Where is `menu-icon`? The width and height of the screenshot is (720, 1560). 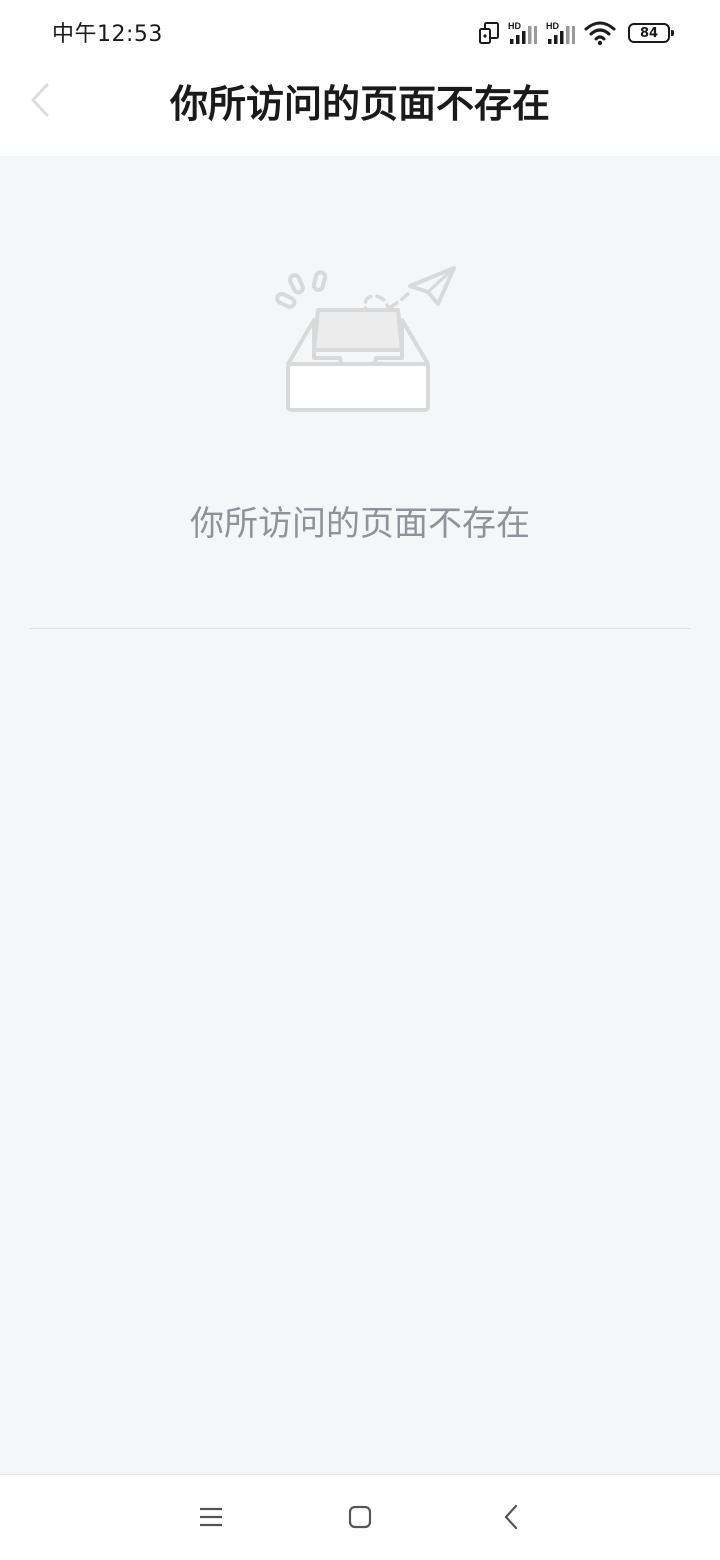 menu-icon is located at coordinates (211, 1519).